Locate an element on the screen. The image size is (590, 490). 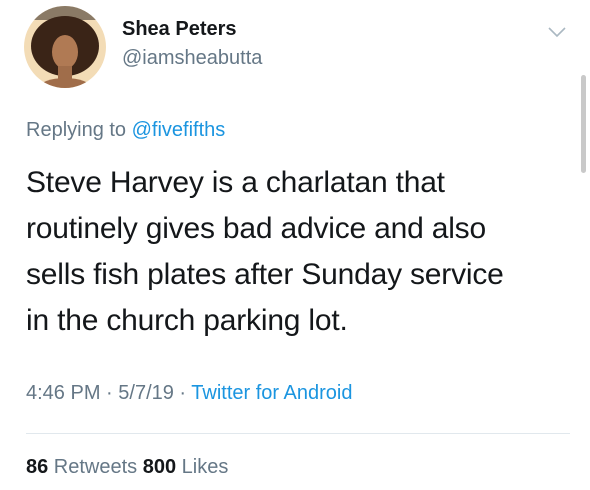
reply-prefix: Replying to is located at coordinates (79, 130).